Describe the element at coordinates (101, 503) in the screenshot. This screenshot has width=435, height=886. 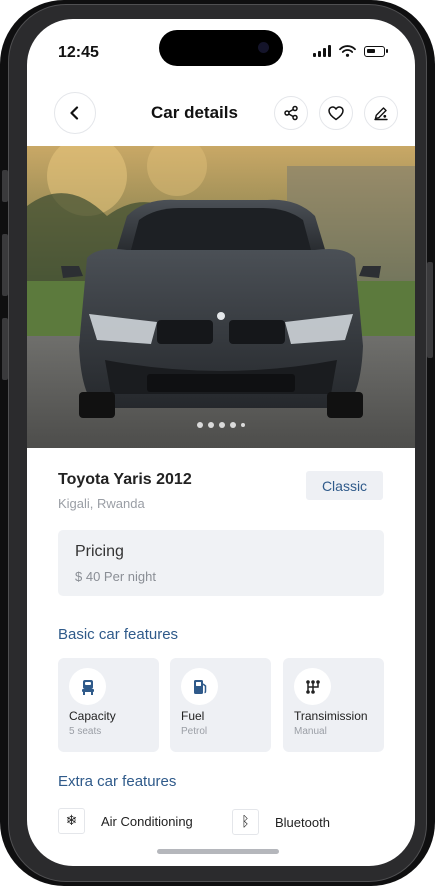
I see `car-location: Kigali, Rwanda` at that location.